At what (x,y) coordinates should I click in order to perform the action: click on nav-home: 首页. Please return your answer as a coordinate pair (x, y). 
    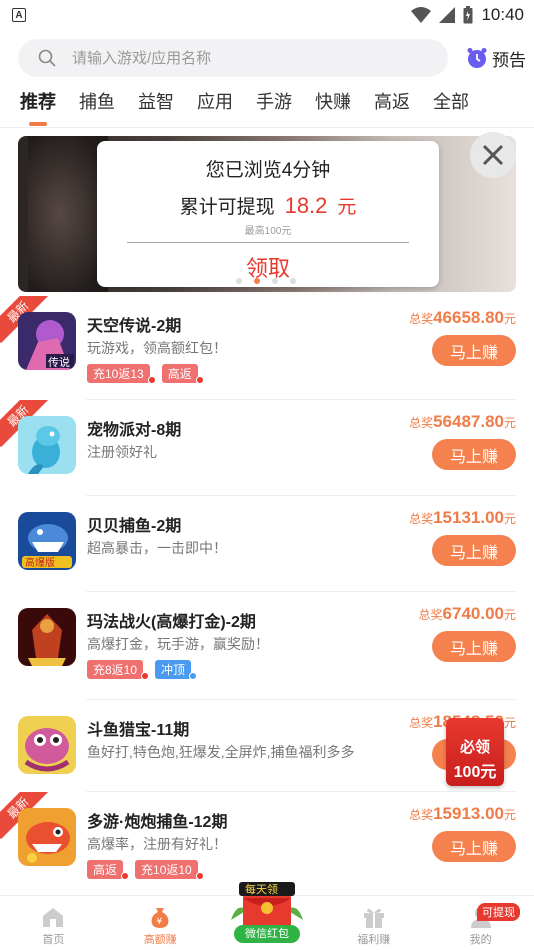
    Looking at the image, I should click on (53, 923).